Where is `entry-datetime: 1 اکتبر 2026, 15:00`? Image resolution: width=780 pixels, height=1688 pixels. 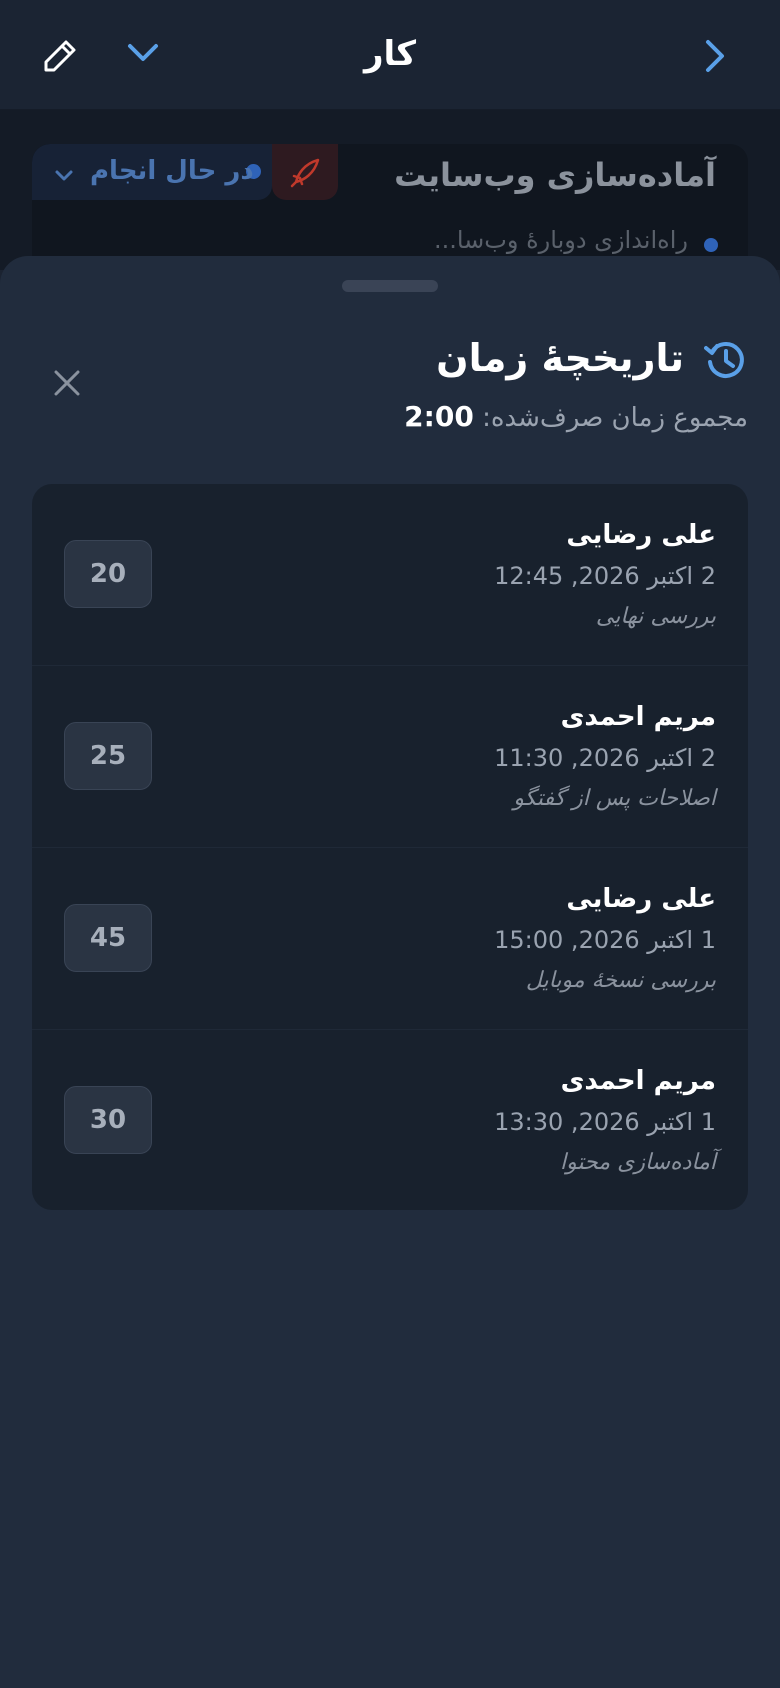
entry-datetime: 1 اکتبر 2026, 15:00 is located at coordinates (605, 940).